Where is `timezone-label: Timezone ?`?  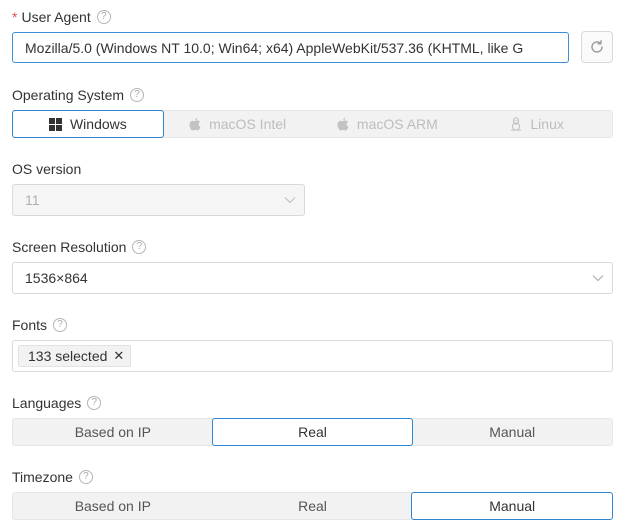 timezone-label: Timezone ? is located at coordinates (52, 477).